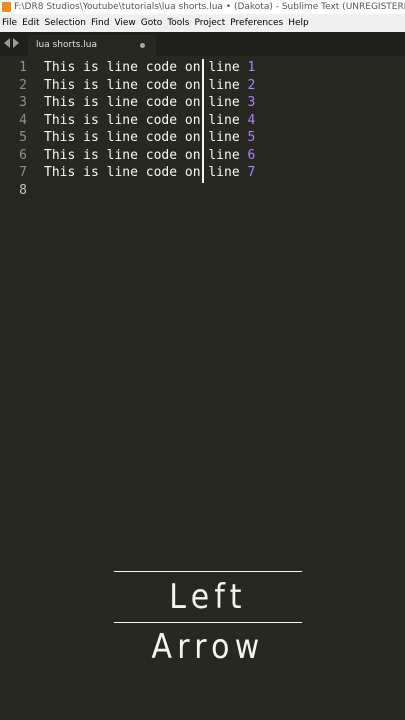 The image size is (405, 720). I want to click on line-number: 8, so click(23, 190).